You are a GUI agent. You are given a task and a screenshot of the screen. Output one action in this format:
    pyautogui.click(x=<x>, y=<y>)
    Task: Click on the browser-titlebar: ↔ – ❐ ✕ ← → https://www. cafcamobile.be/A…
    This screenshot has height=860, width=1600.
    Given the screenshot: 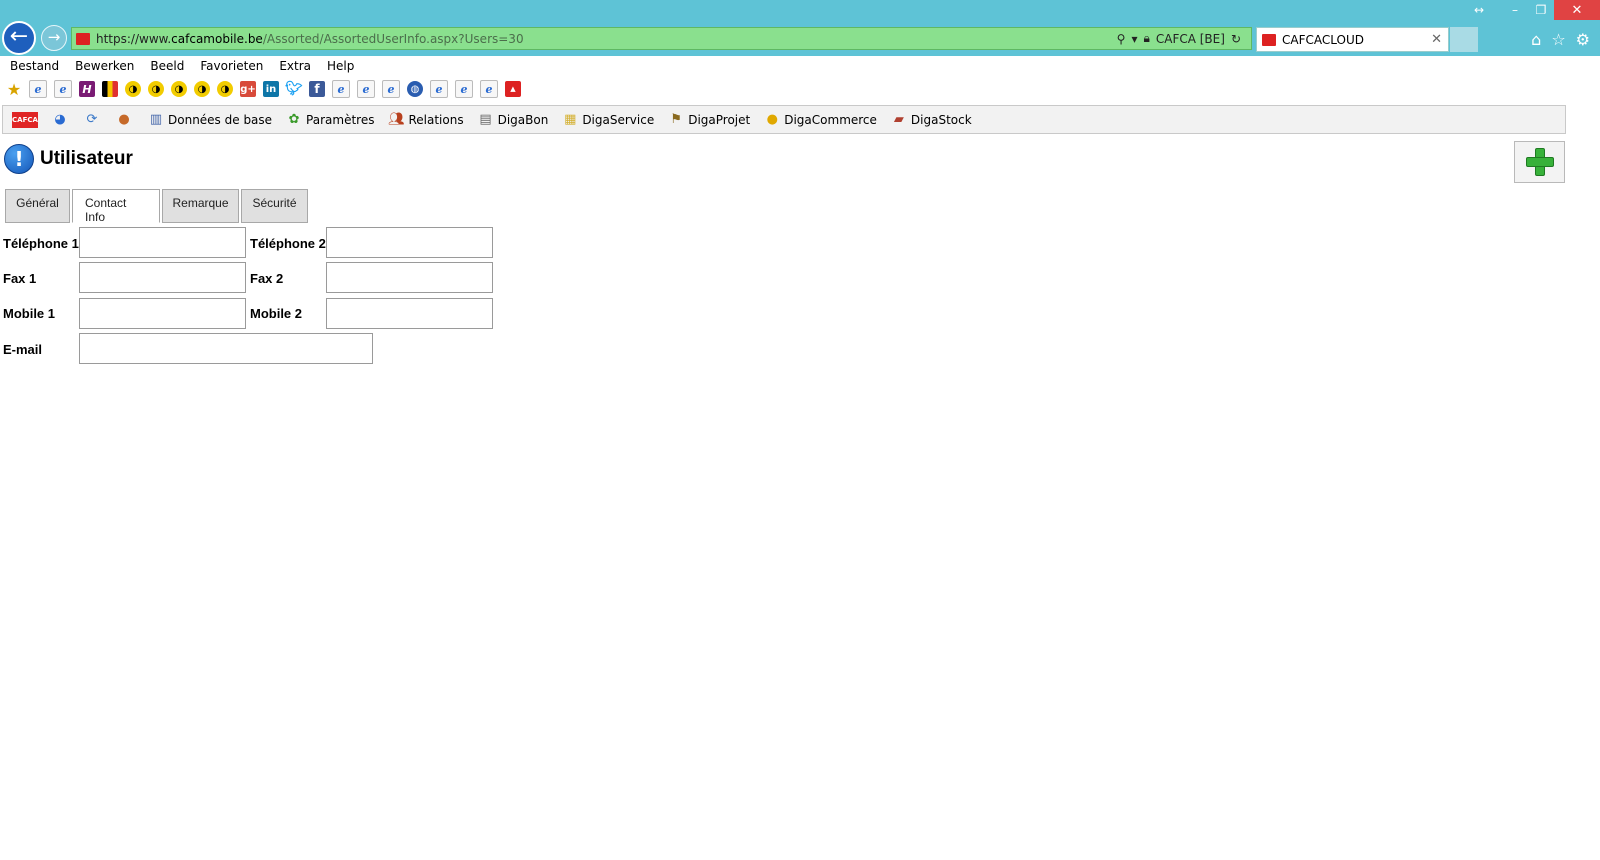 What is the action you would take?
    pyautogui.click(x=800, y=28)
    